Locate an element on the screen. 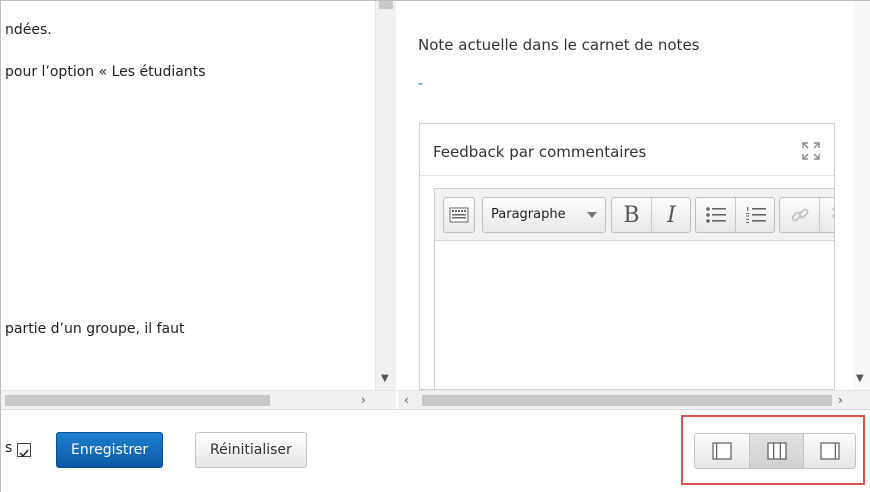  bold-button: B is located at coordinates (631, 215).